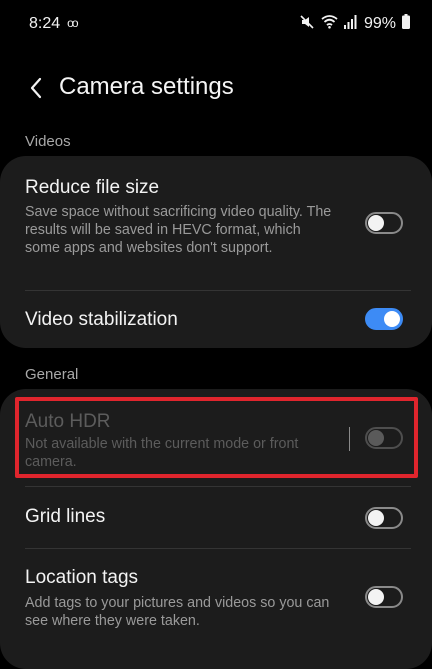 The height and width of the screenshot is (669, 432). I want to click on setting-title: Reduce file size, so click(92, 187).